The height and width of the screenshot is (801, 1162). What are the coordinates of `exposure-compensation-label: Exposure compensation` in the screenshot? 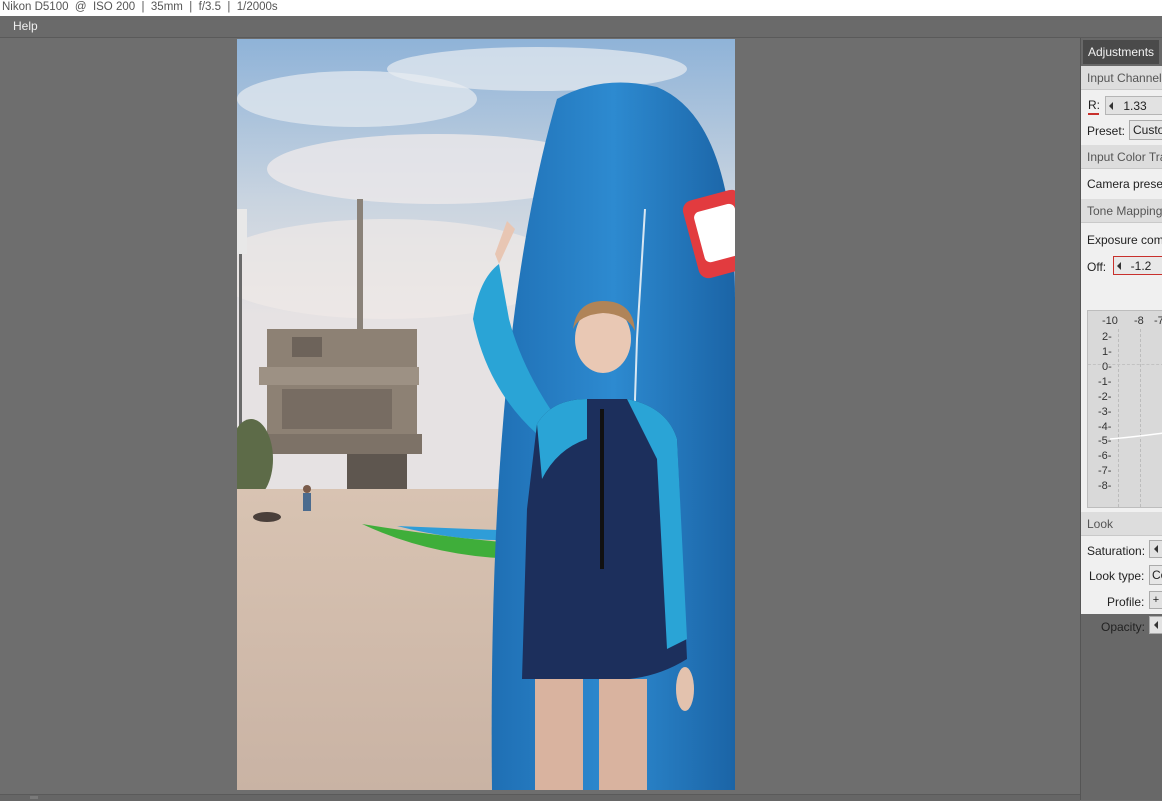 It's located at (1124, 240).